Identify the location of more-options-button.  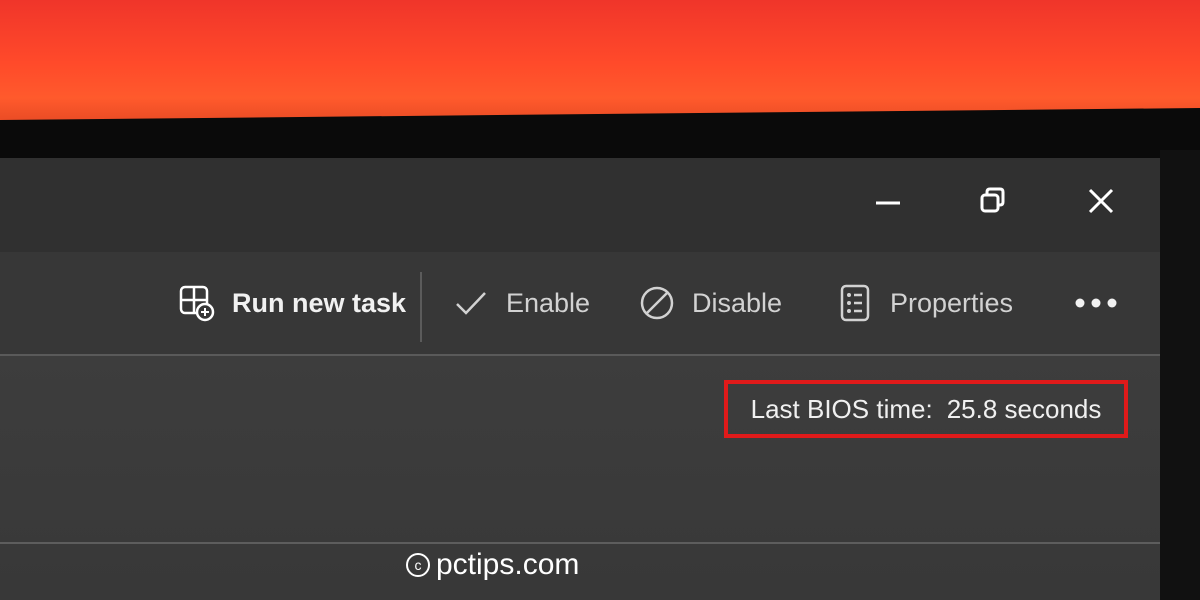
(1096, 303).